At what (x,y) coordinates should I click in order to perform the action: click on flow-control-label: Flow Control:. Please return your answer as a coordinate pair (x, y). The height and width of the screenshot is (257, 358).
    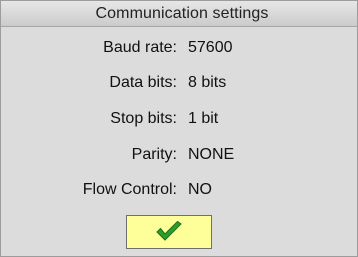
    Looking at the image, I should click on (129, 189).